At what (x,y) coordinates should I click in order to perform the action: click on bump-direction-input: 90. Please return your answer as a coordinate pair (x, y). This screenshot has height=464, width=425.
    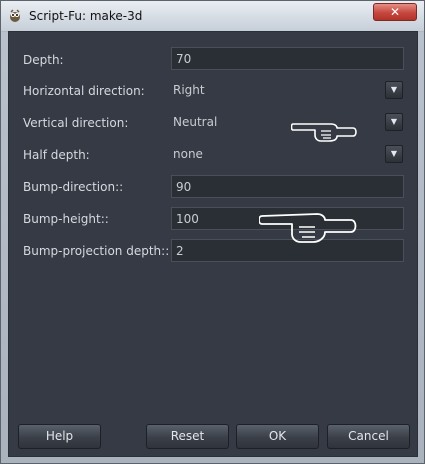
    Looking at the image, I should click on (287, 186).